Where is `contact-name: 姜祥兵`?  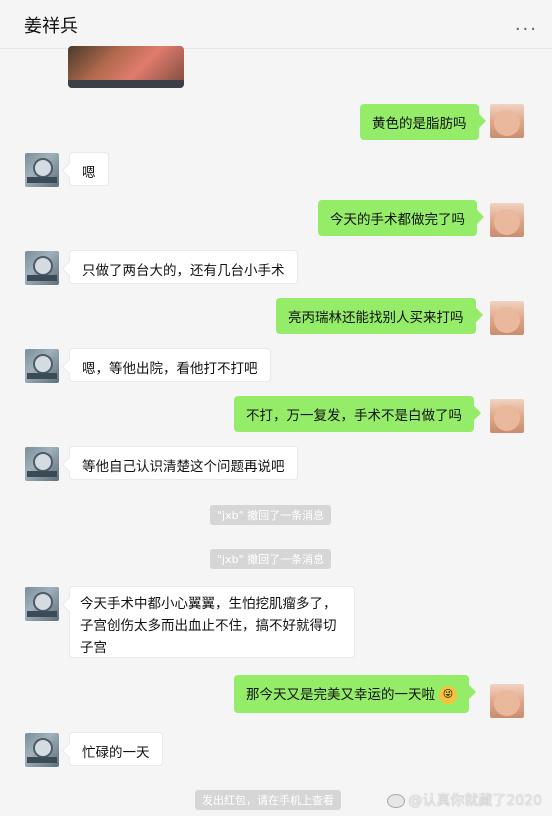 contact-name: 姜祥兵 is located at coordinates (51, 26).